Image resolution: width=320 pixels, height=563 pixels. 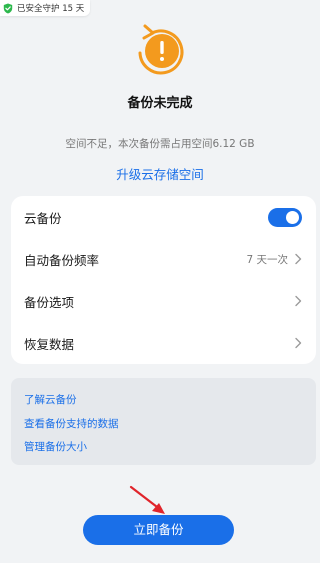 I want to click on backup-frequency-row: 自动备份频率 7 天一次, so click(x=163, y=259).